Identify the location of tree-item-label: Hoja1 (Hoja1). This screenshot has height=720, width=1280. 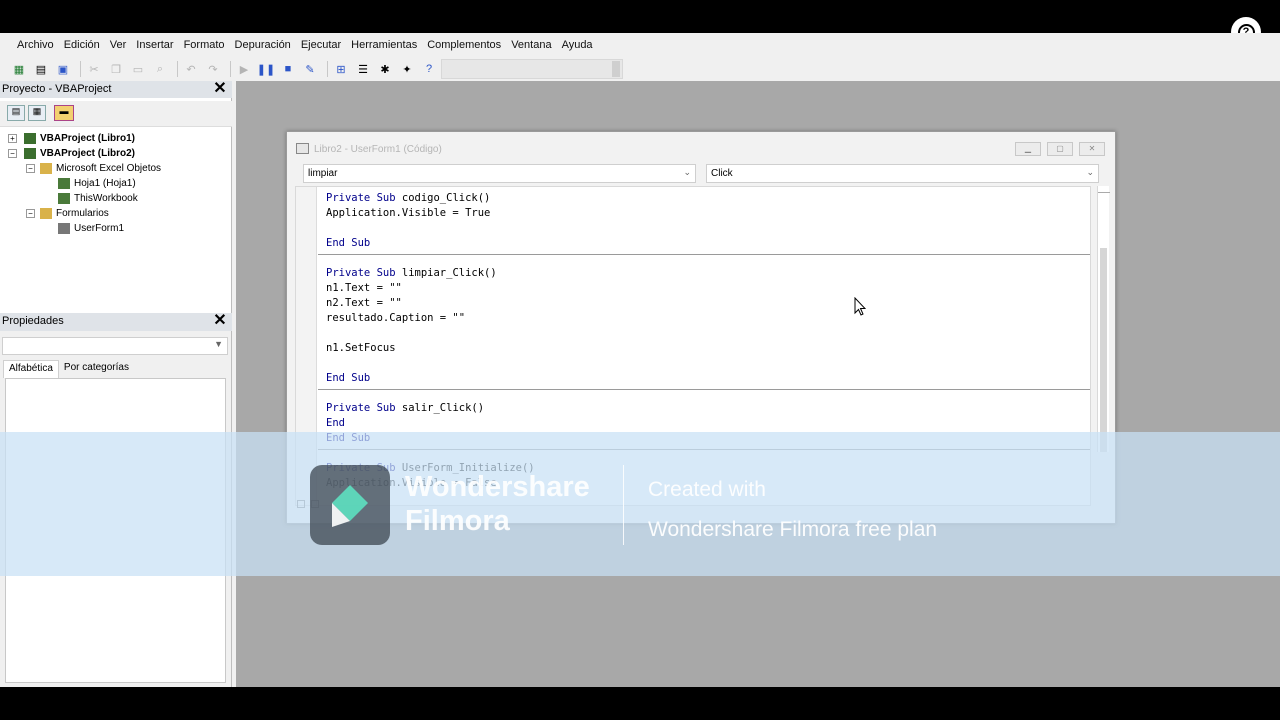
(105, 183).